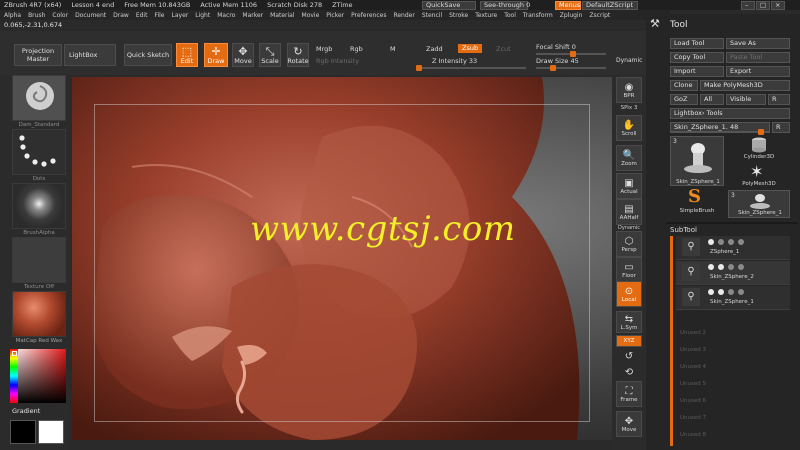  Describe the element at coordinates (697, 57) in the screenshot. I see `copy-tool-button: Copy Tool` at that location.